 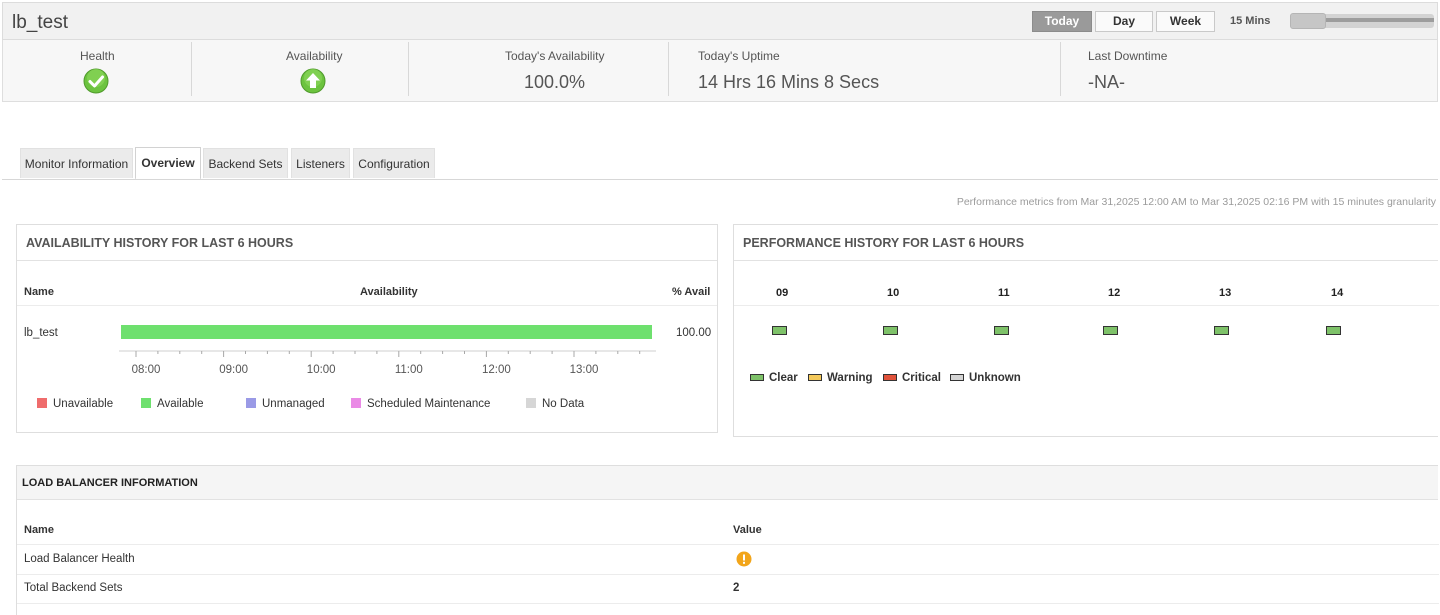 What do you see at coordinates (1124, 21) in the screenshot?
I see `period-day-button: Day` at bounding box center [1124, 21].